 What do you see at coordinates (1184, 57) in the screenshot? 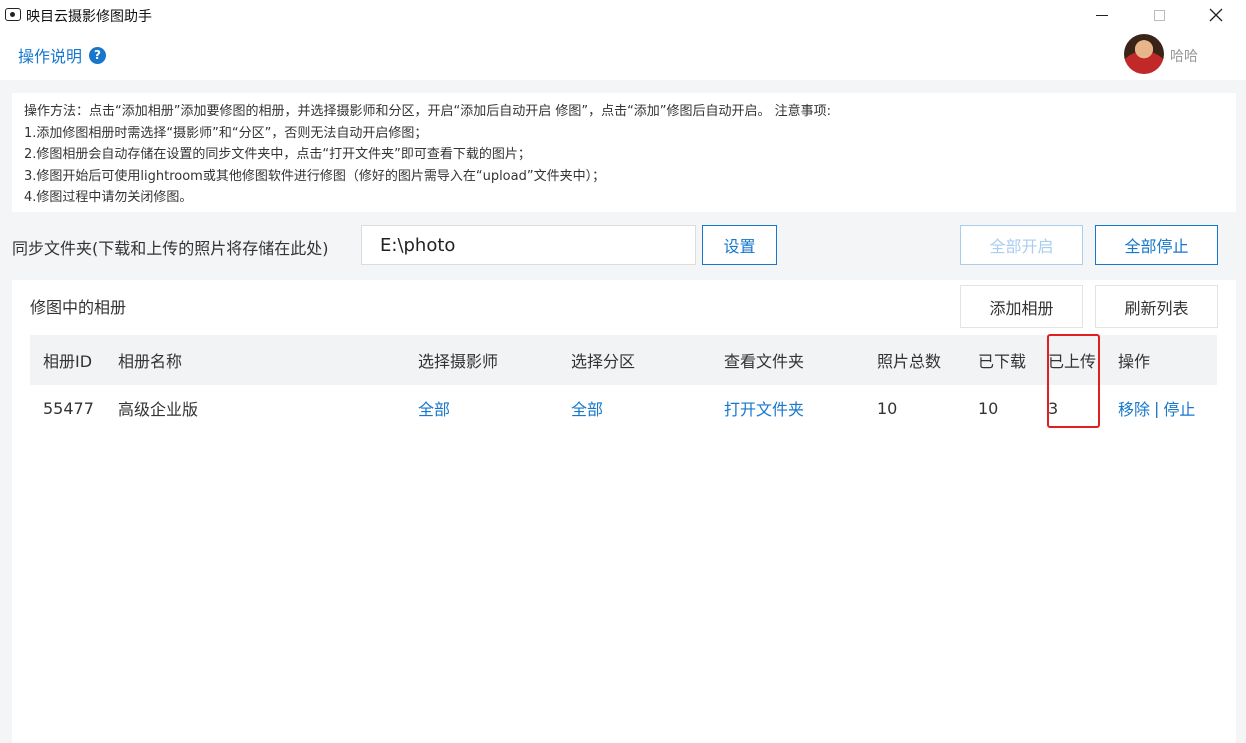
I see `user-name: 哈哈` at bounding box center [1184, 57].